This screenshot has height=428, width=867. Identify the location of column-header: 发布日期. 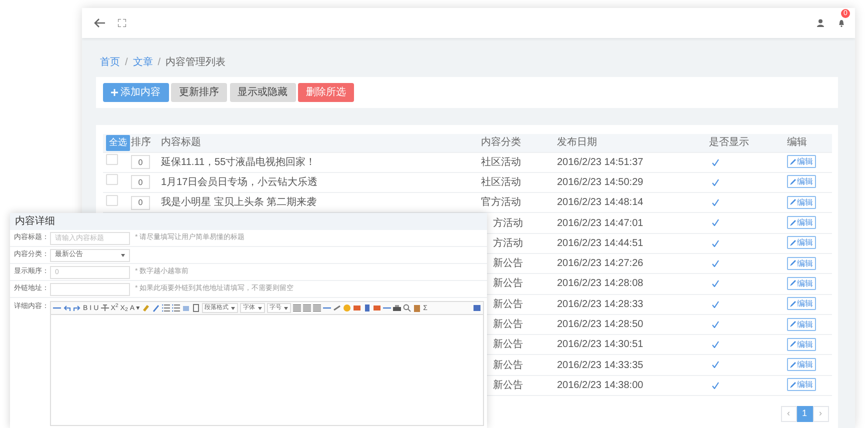
(577, 142).